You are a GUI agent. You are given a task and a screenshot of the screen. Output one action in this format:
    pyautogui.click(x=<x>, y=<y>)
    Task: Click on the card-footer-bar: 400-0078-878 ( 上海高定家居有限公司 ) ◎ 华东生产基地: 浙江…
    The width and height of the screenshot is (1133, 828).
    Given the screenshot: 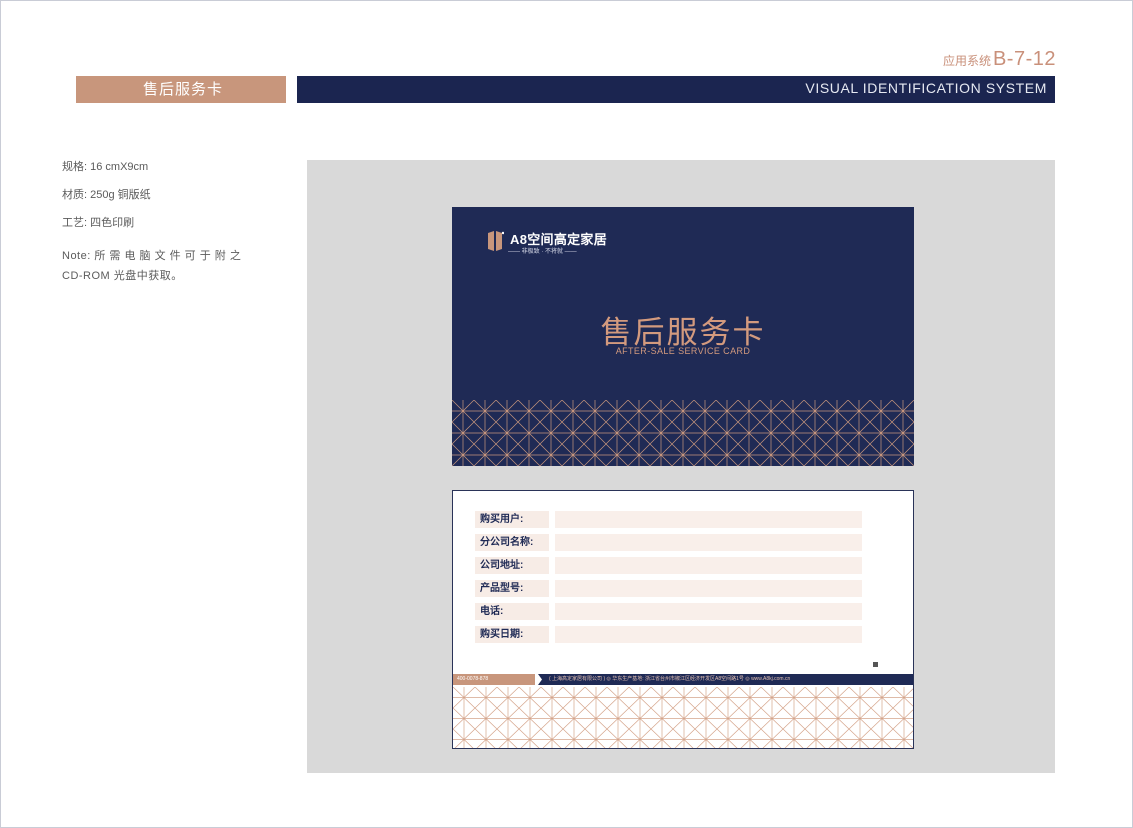 What is the action you would take?
    pyautogui.click(x=683, y=679)
    